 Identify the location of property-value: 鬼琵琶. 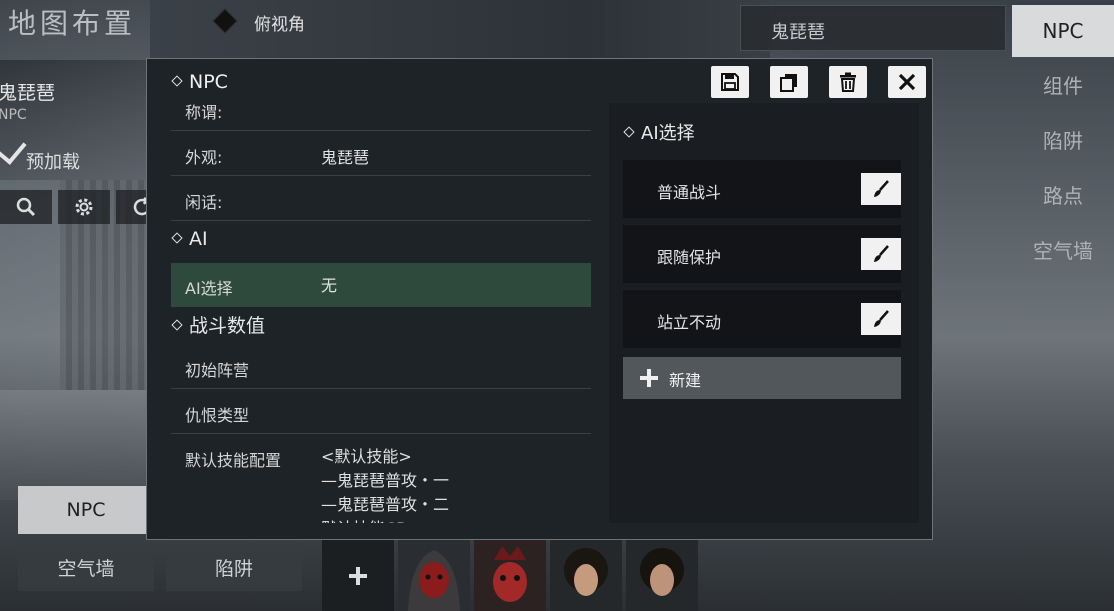
(345, 157).